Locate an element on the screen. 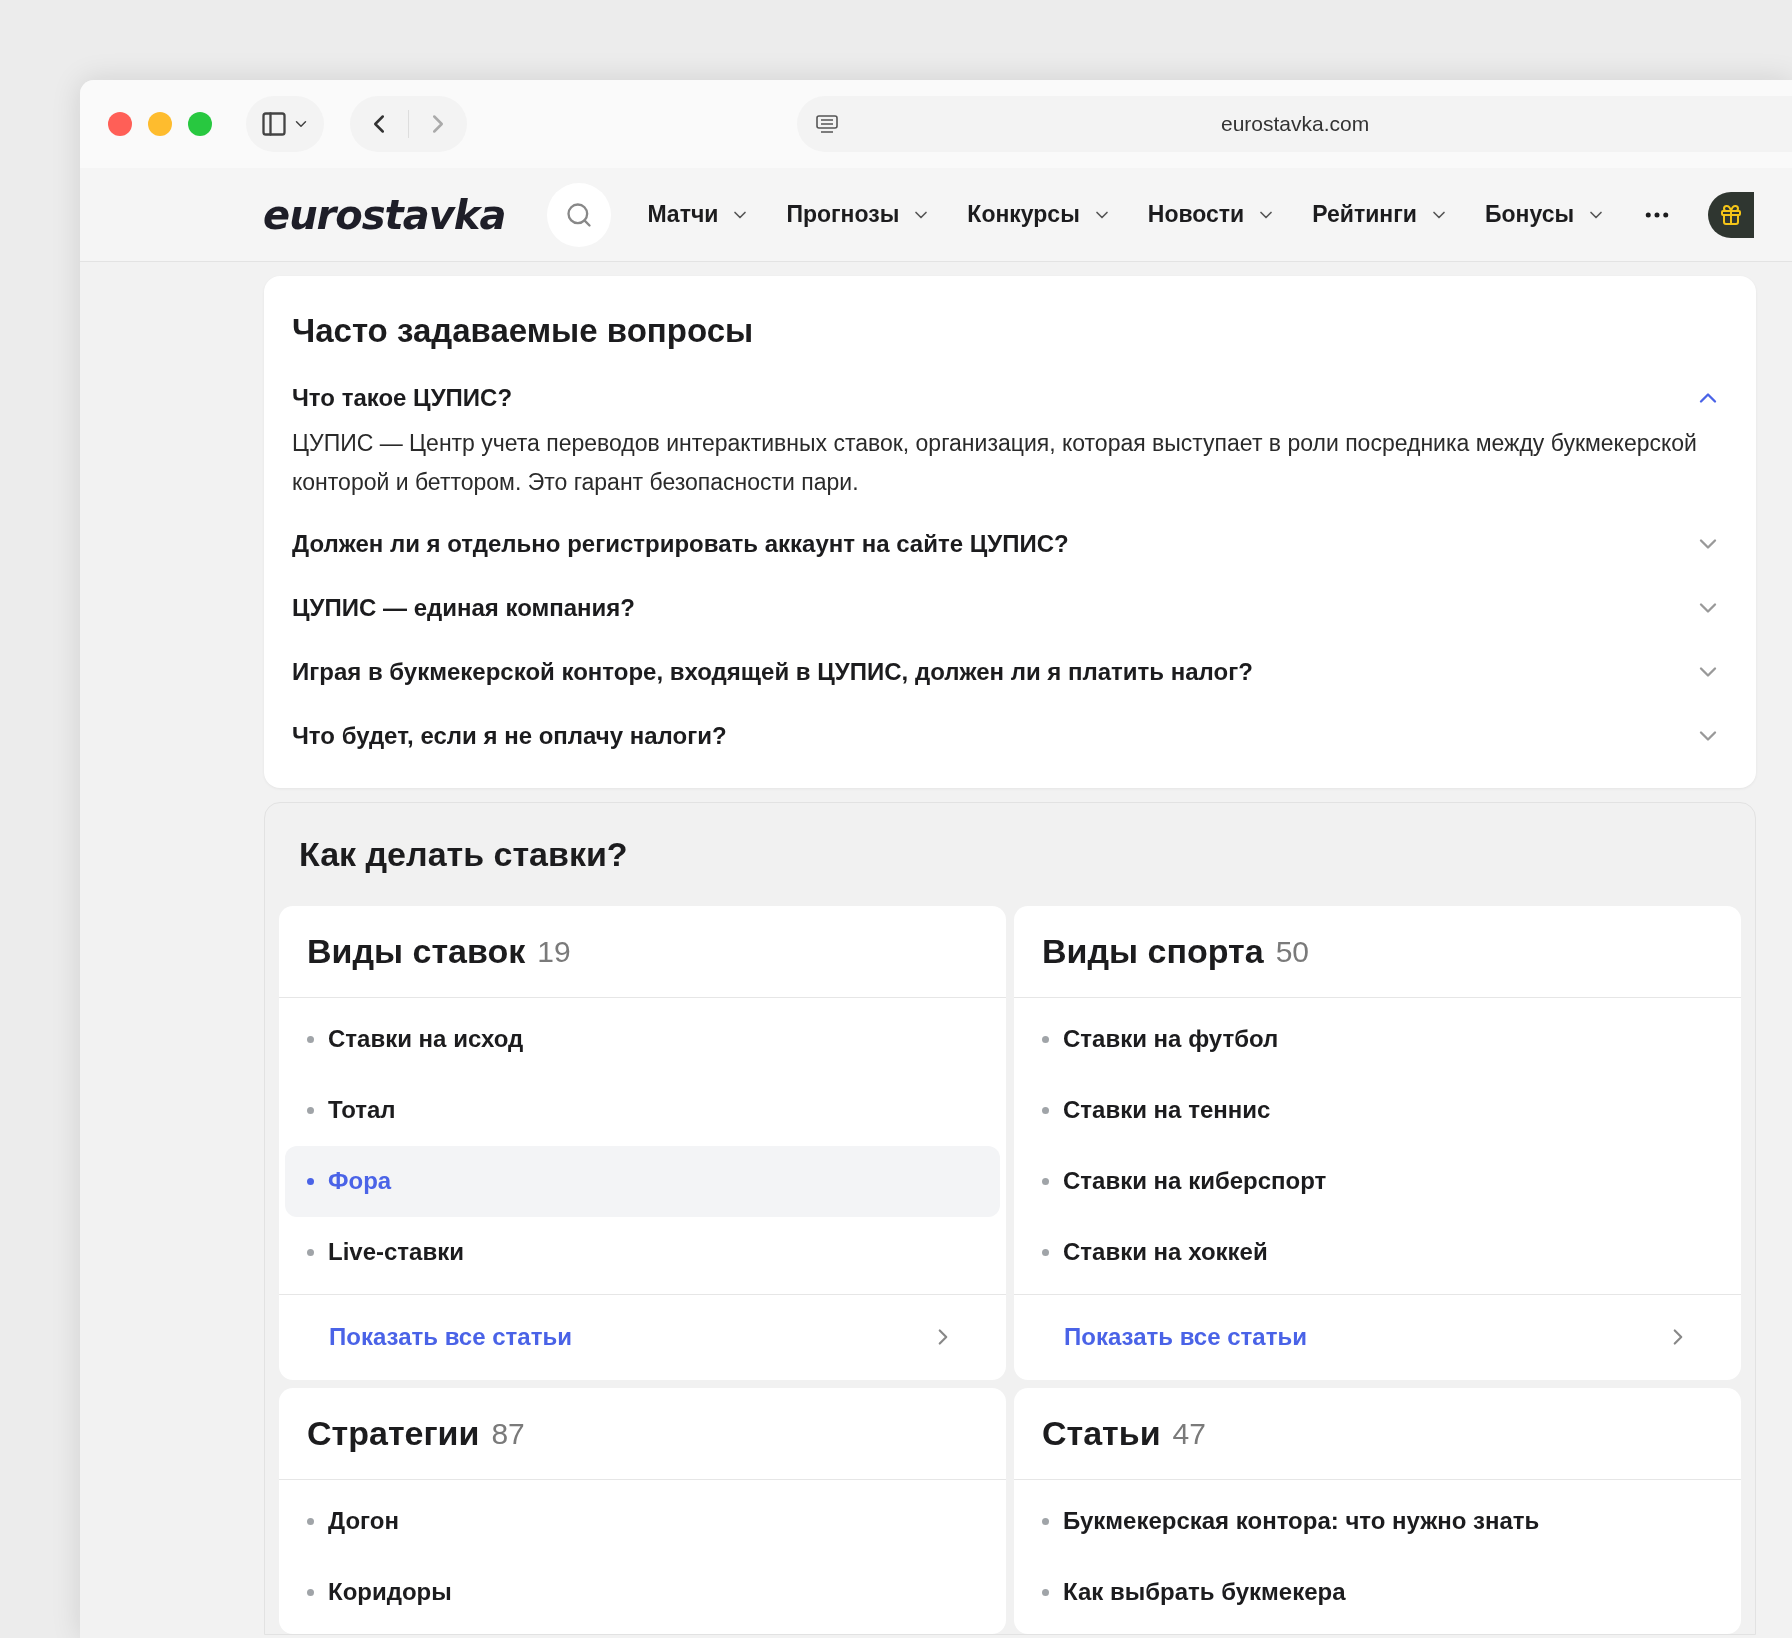  address-bar: eurostavka.com is located at coordinates (1294, 124).